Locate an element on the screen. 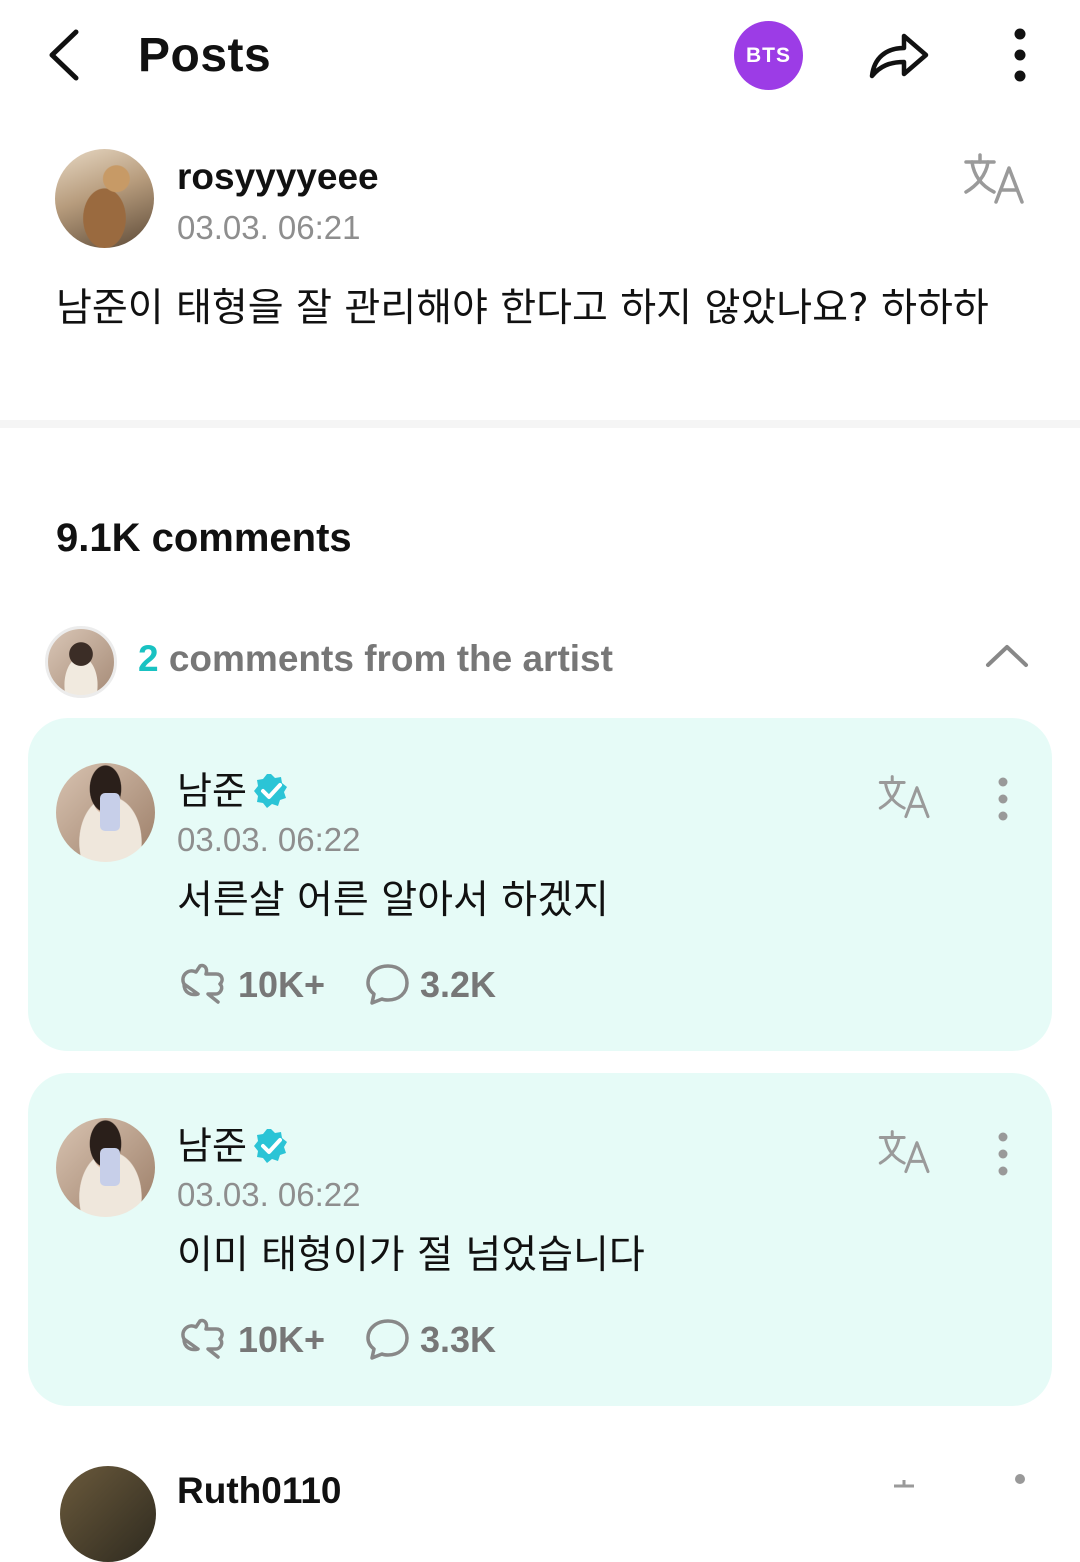 The image size is (1080, 1562). share-button is located at coordinates (898, 55).